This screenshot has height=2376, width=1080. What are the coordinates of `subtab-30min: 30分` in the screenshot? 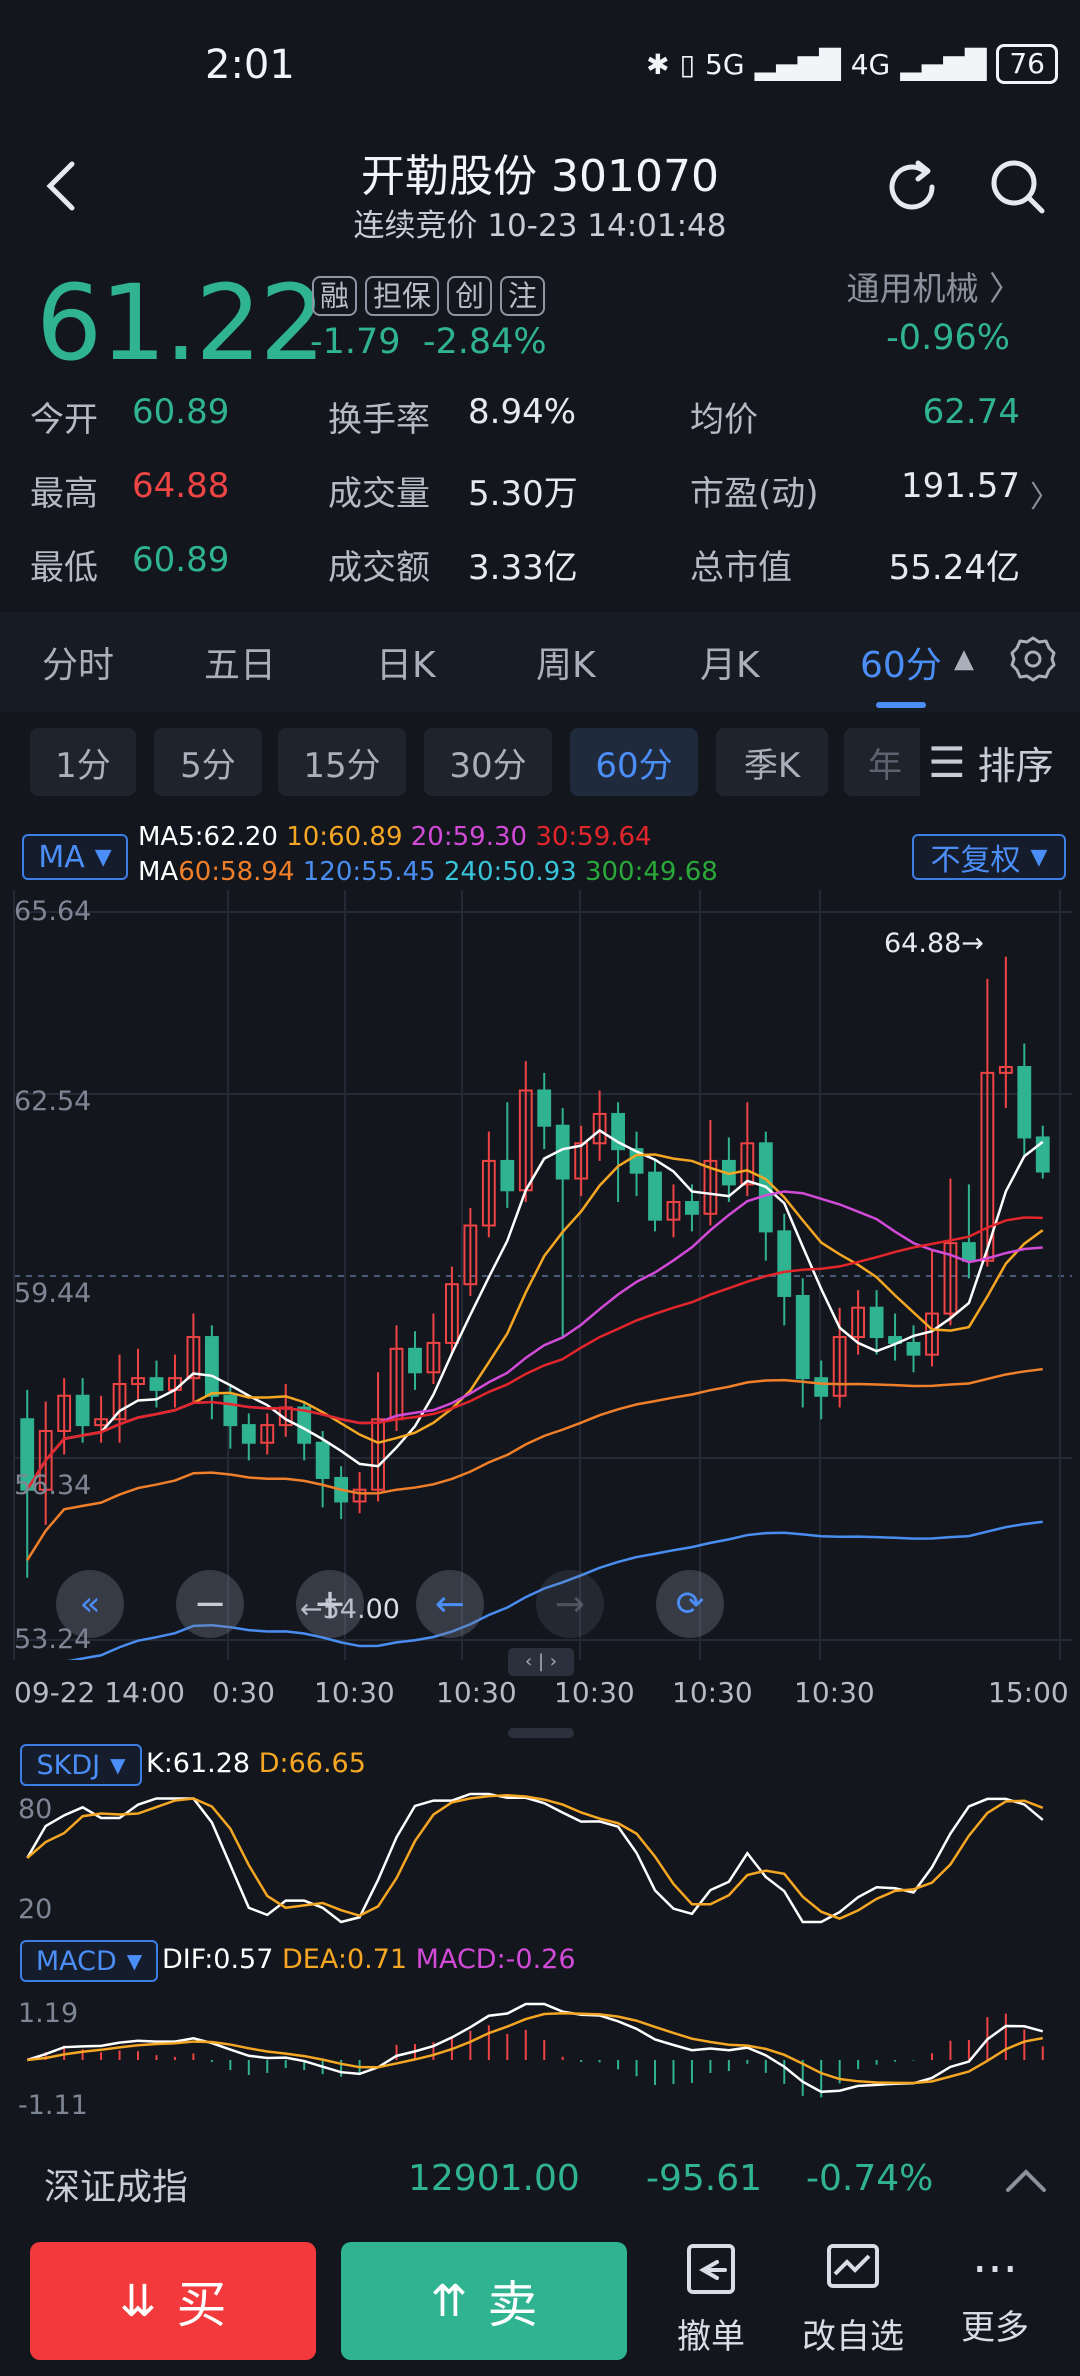 It's located at (488, 762).